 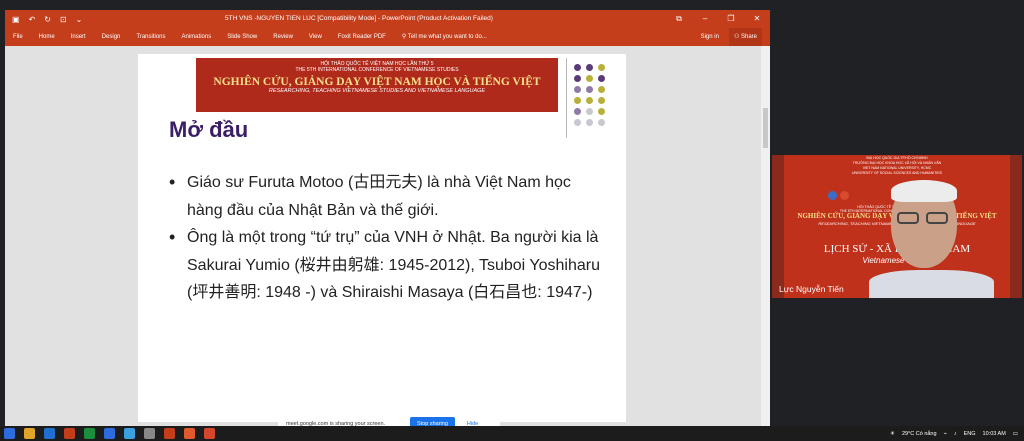 What do you see at coordinates (362, 37) in the screenshot?
I see `tab-foxit: Foxit Reader PDF` at bounding box center [362, 37].